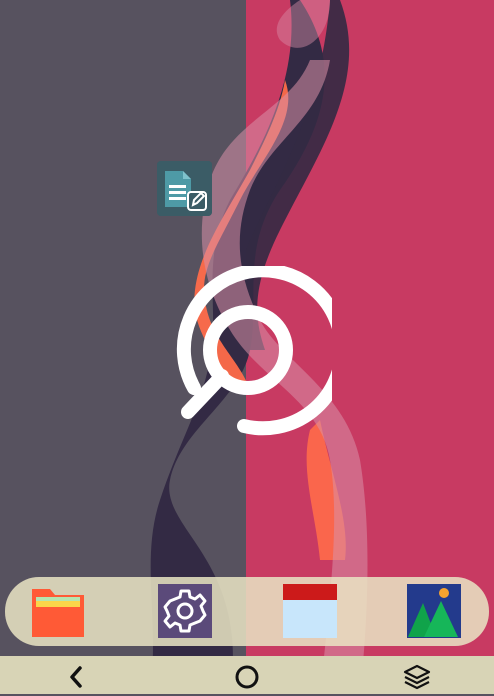 This screenshot has height=696, width=494. I want to click on chevron-left-icon, so click(76, 677).